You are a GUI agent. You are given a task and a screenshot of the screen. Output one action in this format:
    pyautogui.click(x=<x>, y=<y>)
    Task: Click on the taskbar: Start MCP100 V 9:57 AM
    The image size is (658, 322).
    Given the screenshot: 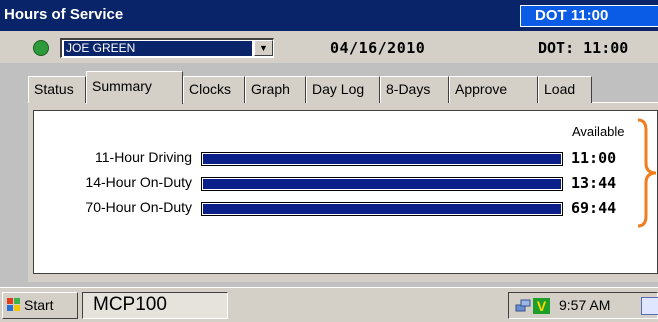 What is the action you would take?
    pyautogui.click(x=329, y=304)
    